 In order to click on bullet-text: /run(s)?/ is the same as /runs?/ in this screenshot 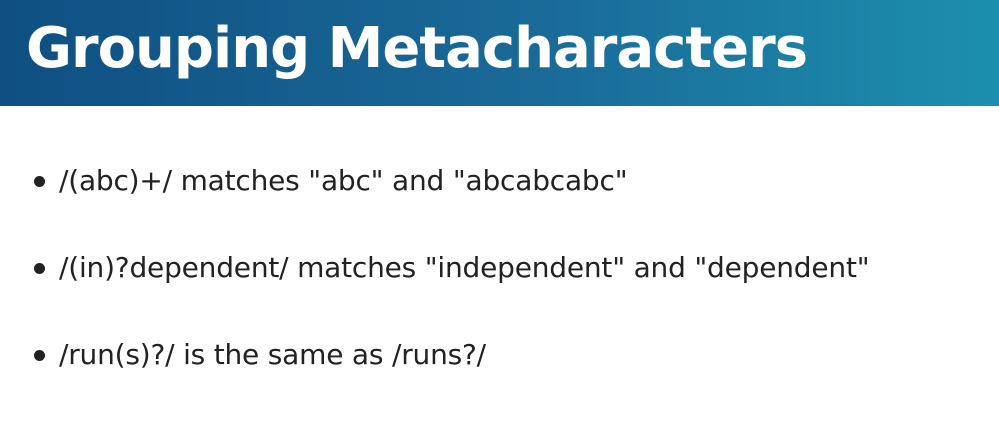, I will do `click(272, 354)`.